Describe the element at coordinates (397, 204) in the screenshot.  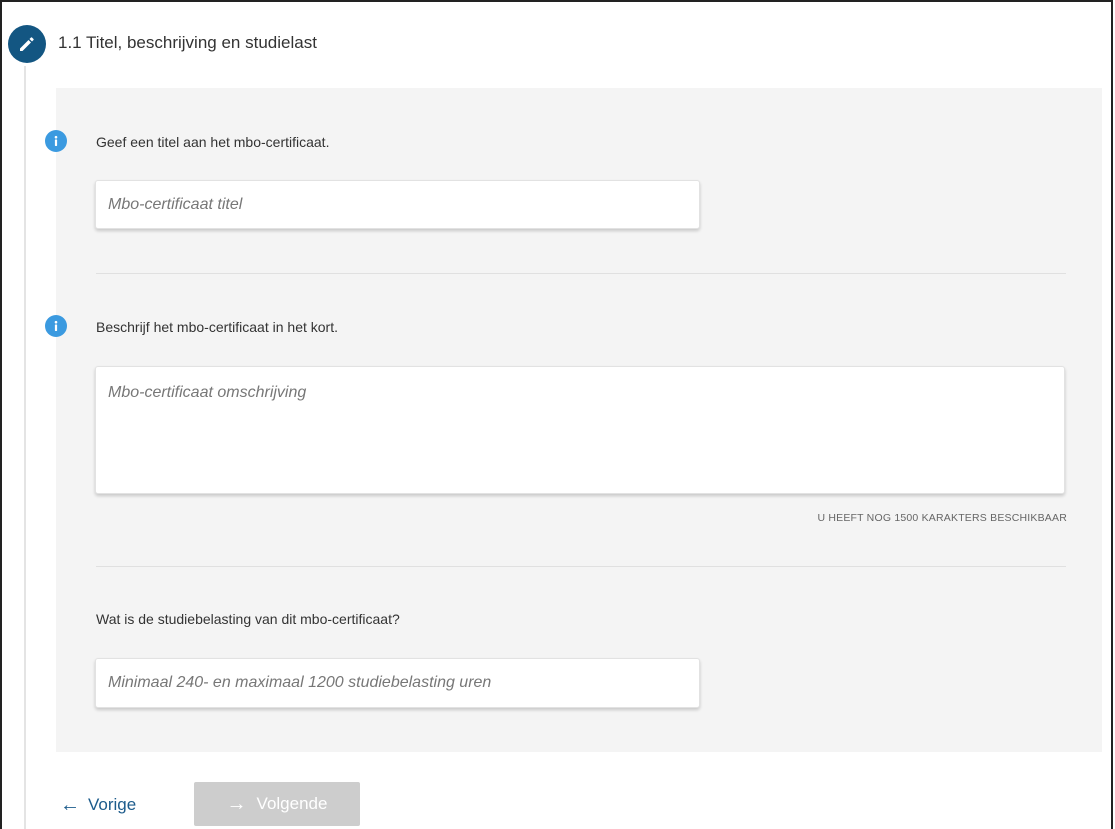
I see `title-input: Mbo-certificaat titel` at that location.